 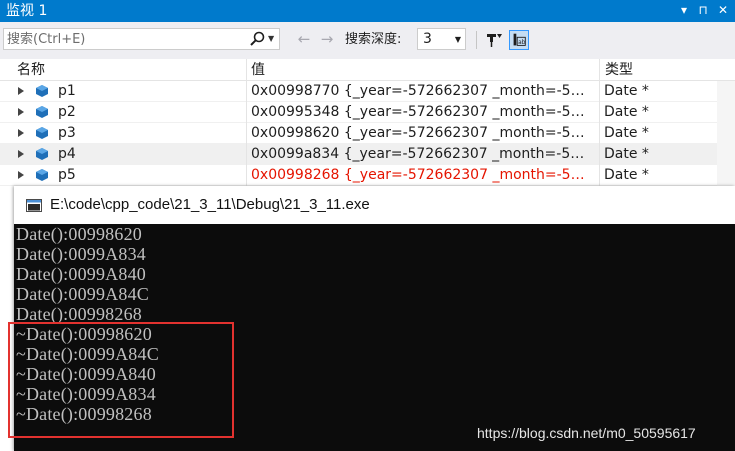 What do you see at coordinates (124, 39) in the screenshot?
I see `search-input` at bounding box center [124, 39].